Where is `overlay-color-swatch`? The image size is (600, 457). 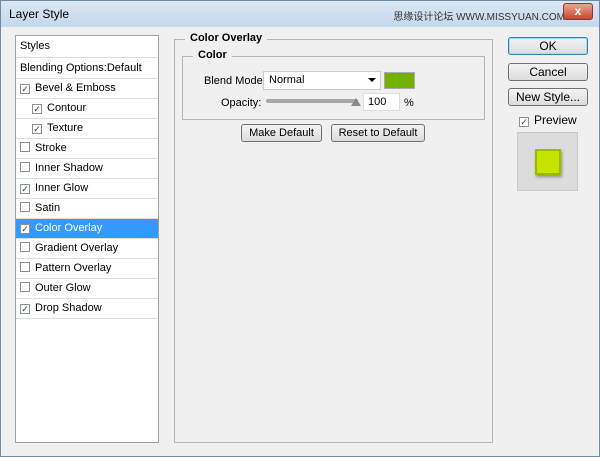
overlay-color-swatch is located at coordinates (399, 80).